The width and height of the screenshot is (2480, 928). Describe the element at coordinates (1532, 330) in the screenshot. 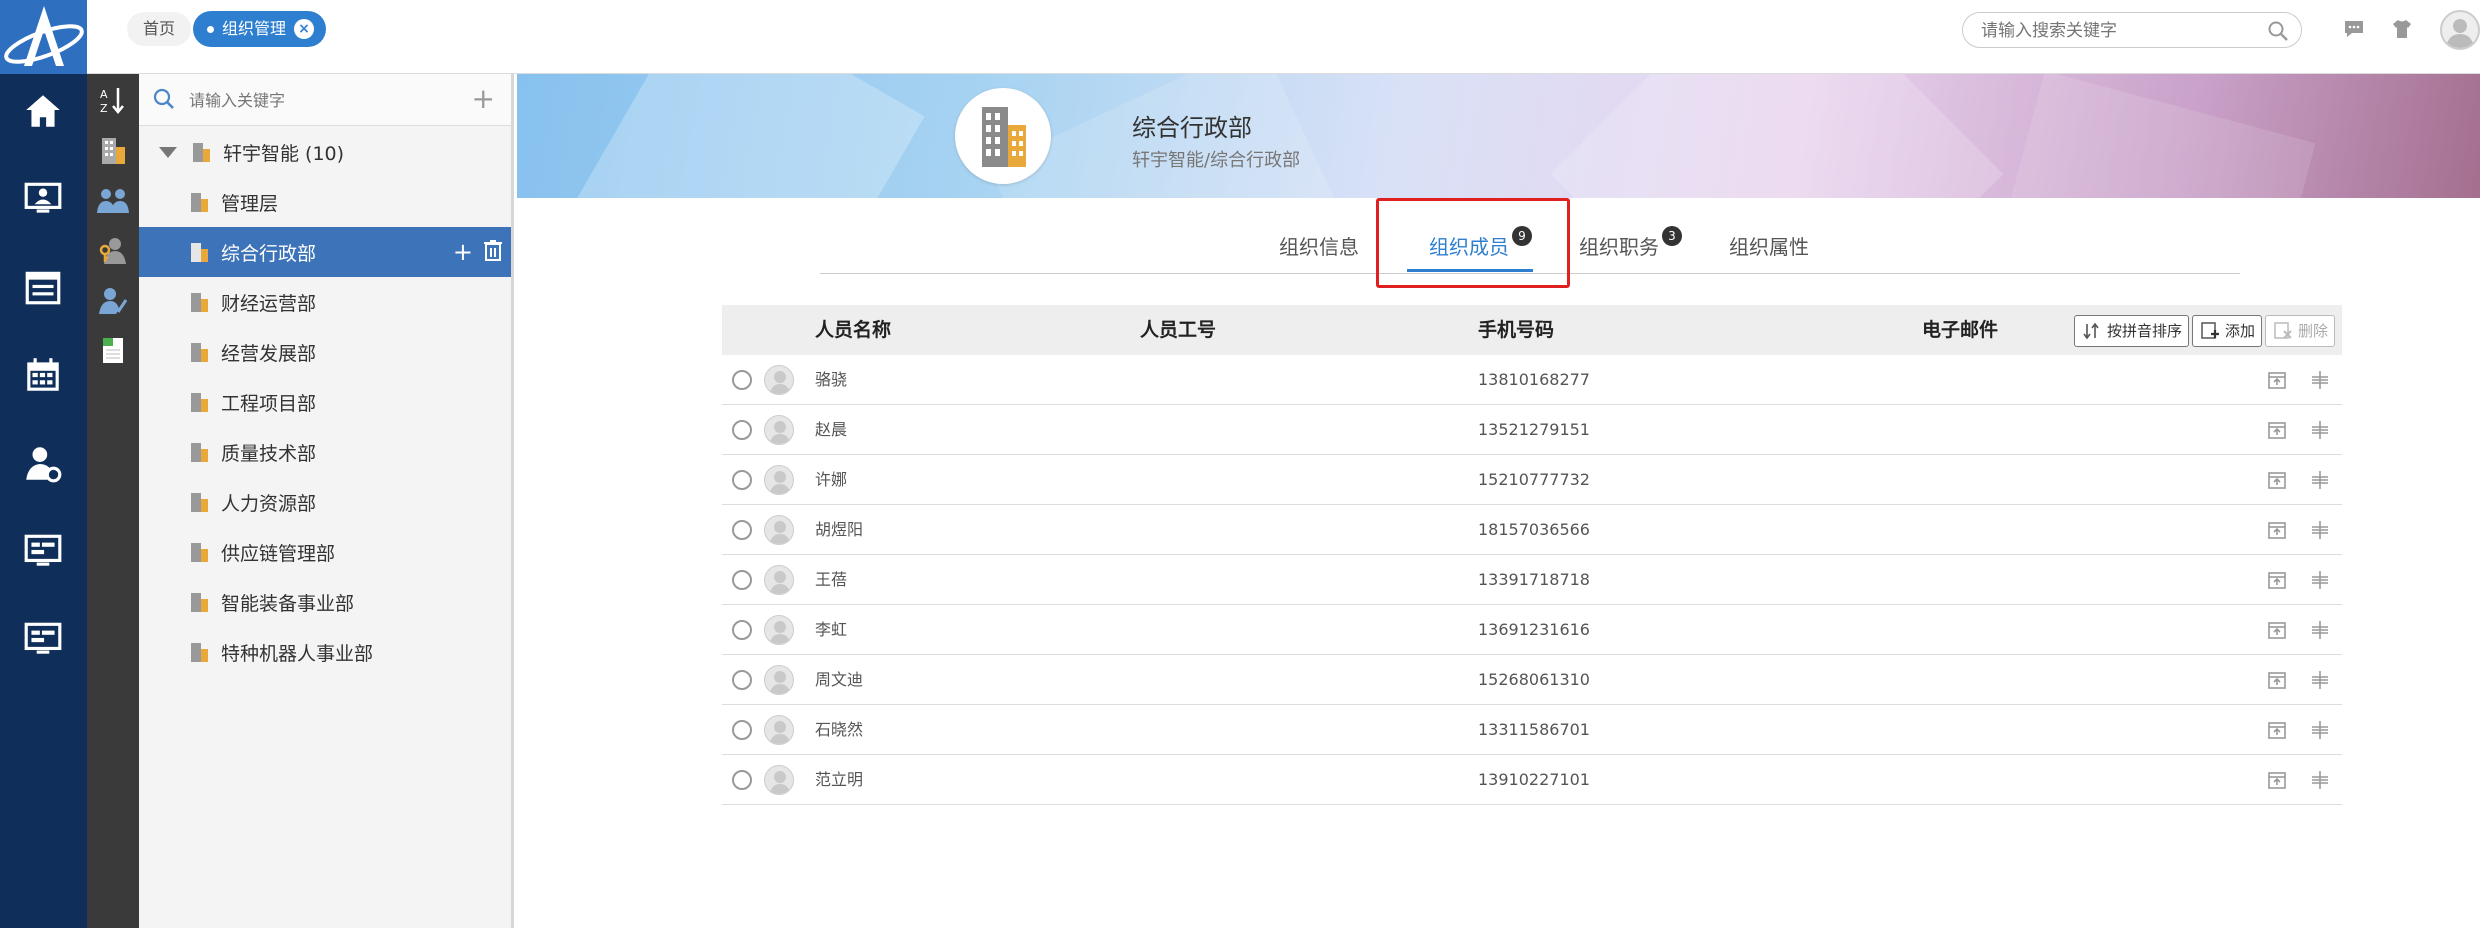

I see `members-table-header: 人员名称 人员工号 手机号码 电子邮件 按拼音排序 添加 删除` at that location.